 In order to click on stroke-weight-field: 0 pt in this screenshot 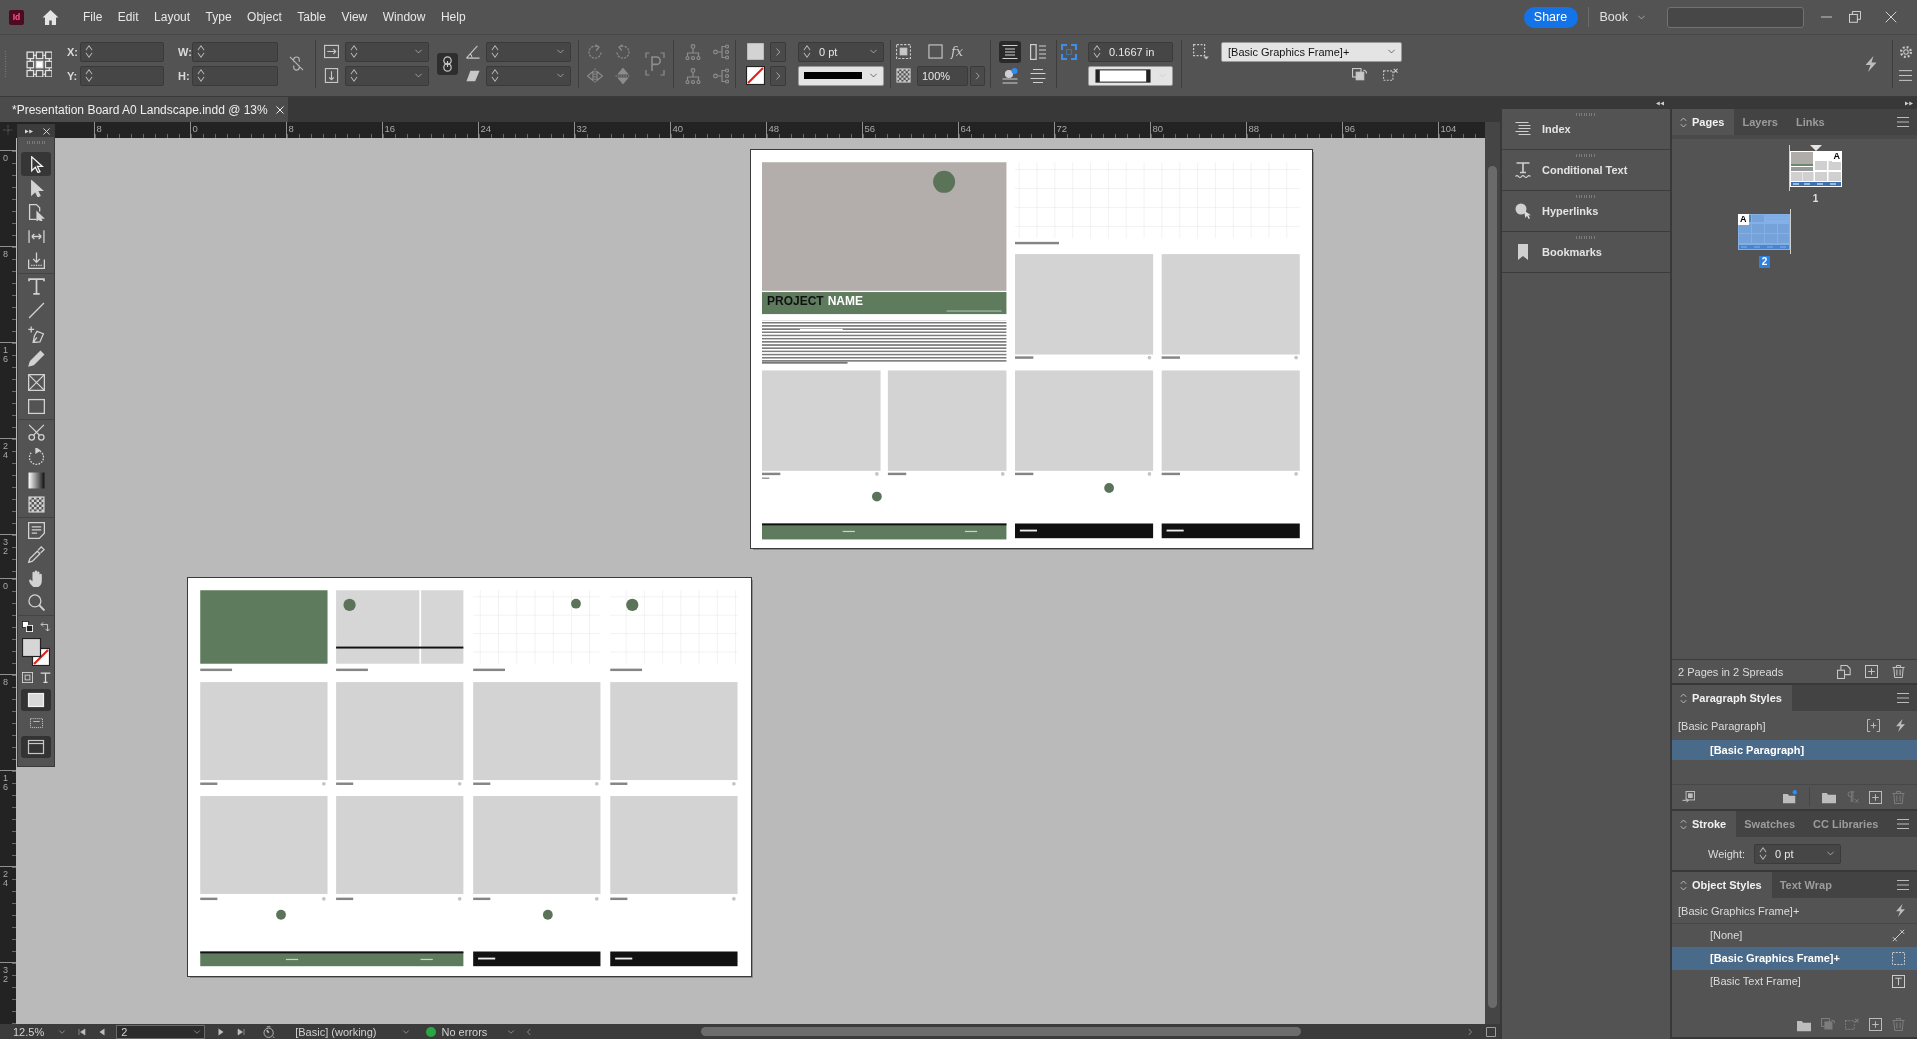, I will do `click(1798, 853)`.